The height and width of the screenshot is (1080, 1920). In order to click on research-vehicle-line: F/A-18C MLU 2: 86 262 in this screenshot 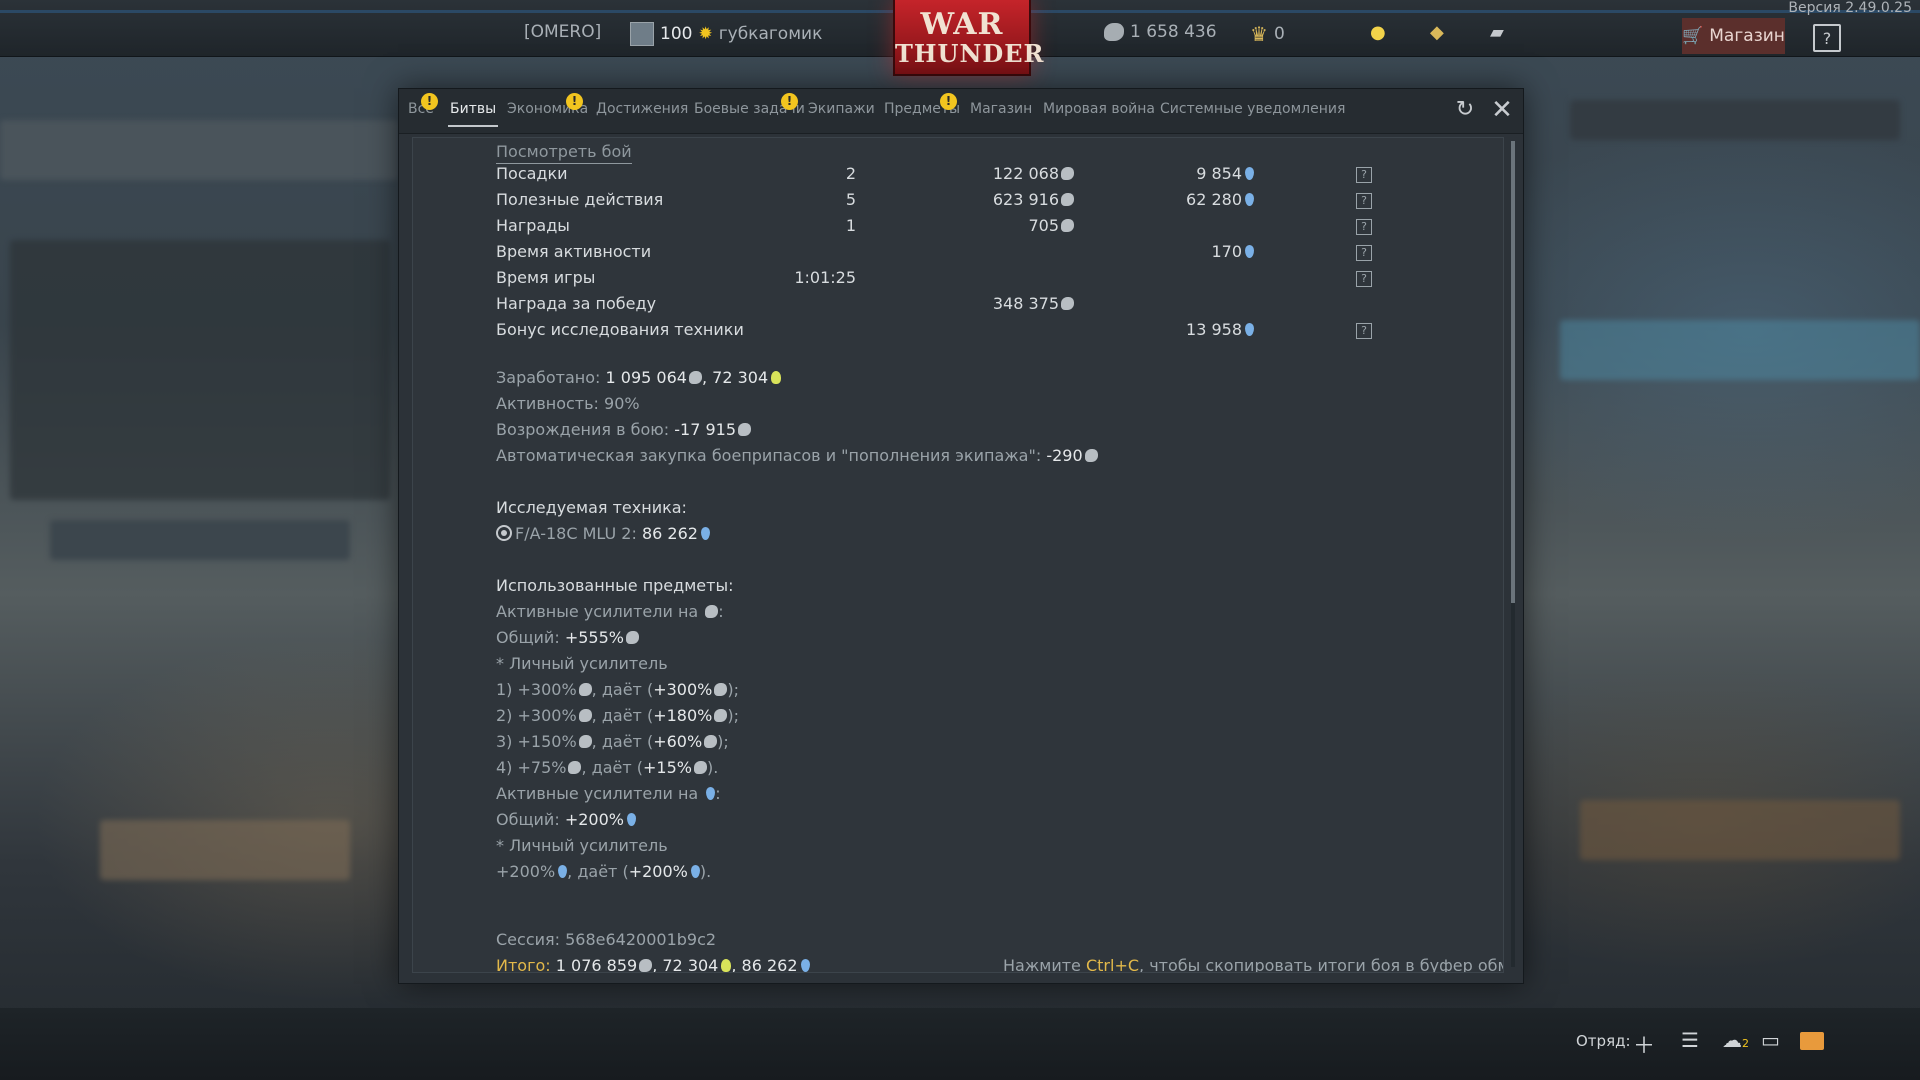, I will do `click(603, 533)`.